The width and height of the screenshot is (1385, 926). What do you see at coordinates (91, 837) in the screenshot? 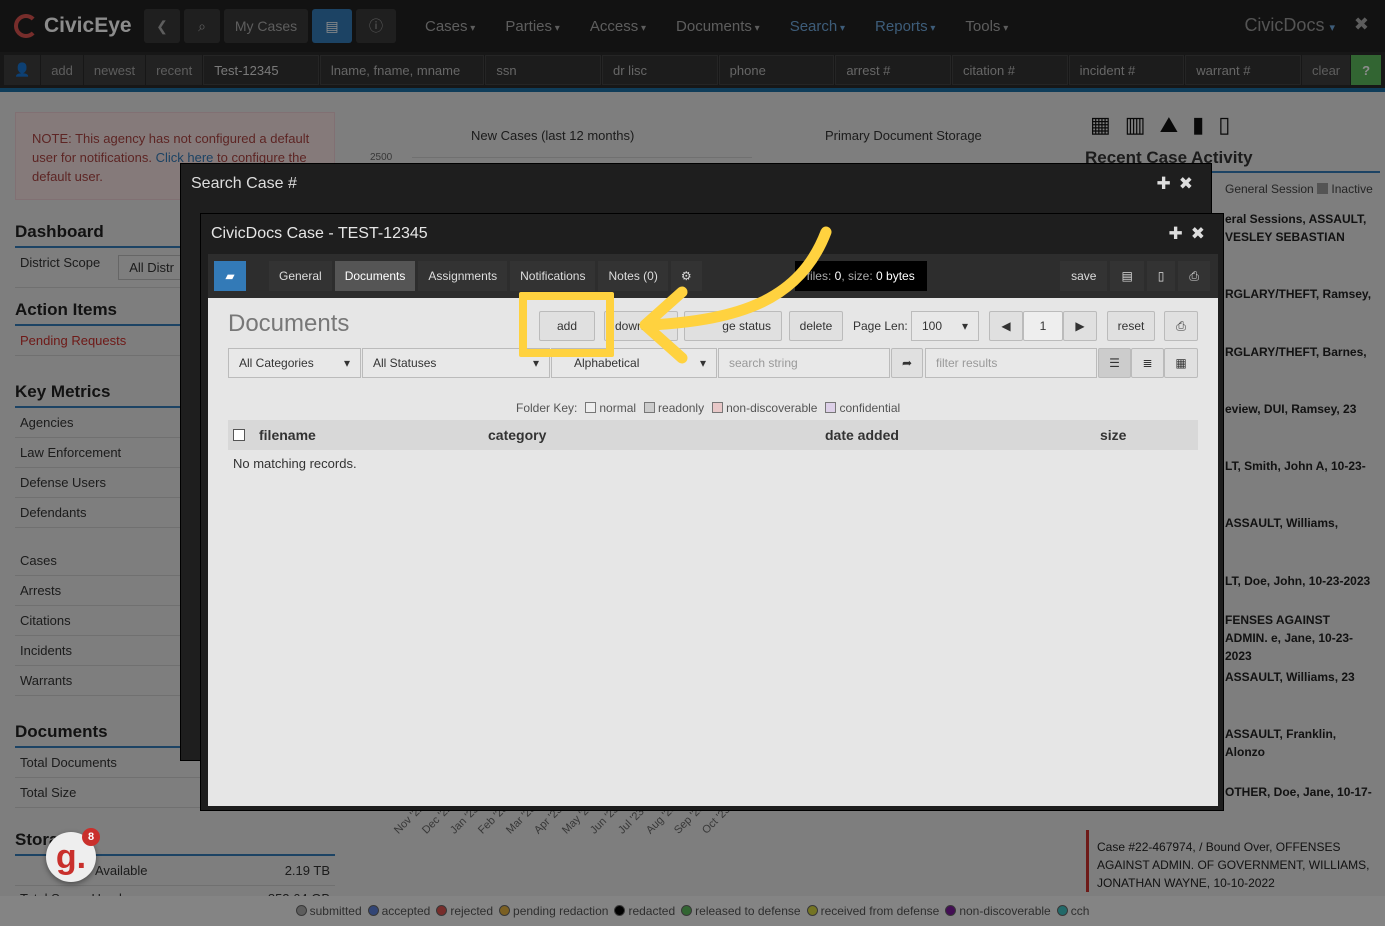
I see `notification-count-badge: 8` at bounding box center [91, 837].